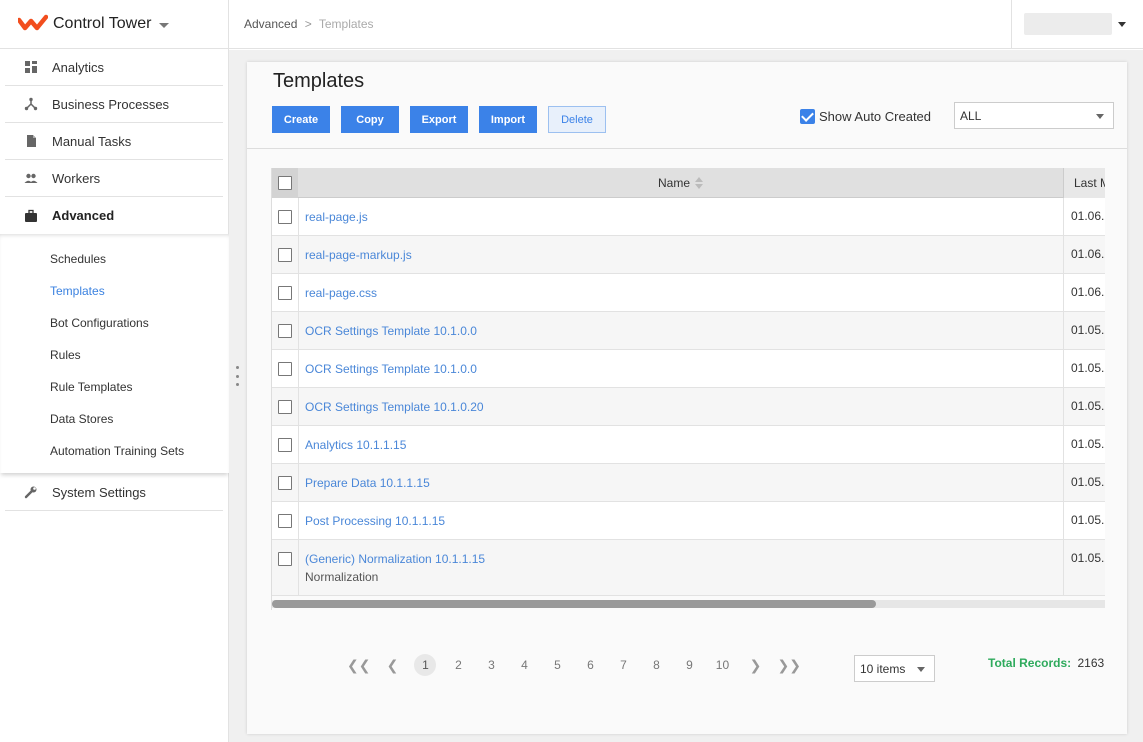 This screenshot has height=742, width=1143. What do you see at coordinates (656, 665) in the screenshot?
I see `page-button-8: 8` at bounding box center [656, 665].